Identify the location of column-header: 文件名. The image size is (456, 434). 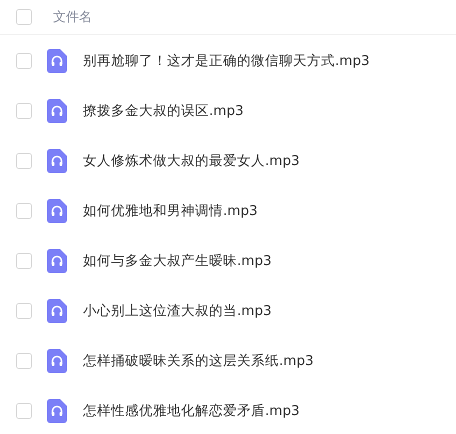
(72, 17).